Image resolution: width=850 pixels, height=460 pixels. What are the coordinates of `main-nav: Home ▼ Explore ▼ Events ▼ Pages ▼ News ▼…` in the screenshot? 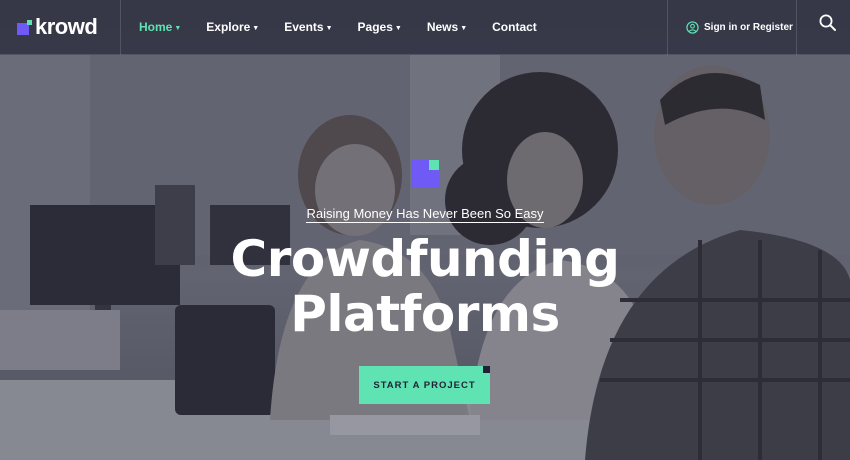 It's located at (341, 27).